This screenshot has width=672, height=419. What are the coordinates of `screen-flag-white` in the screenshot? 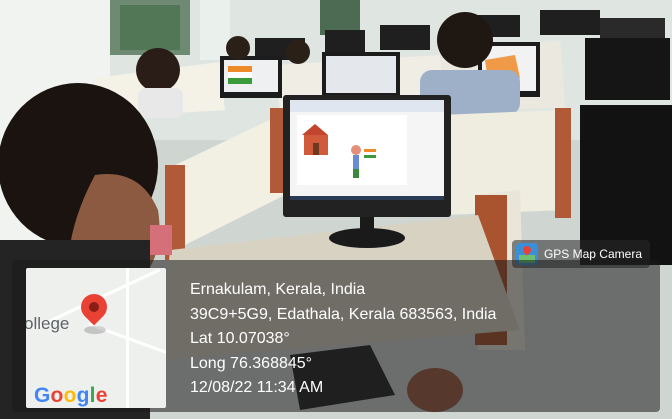 It's located at (370, 153).